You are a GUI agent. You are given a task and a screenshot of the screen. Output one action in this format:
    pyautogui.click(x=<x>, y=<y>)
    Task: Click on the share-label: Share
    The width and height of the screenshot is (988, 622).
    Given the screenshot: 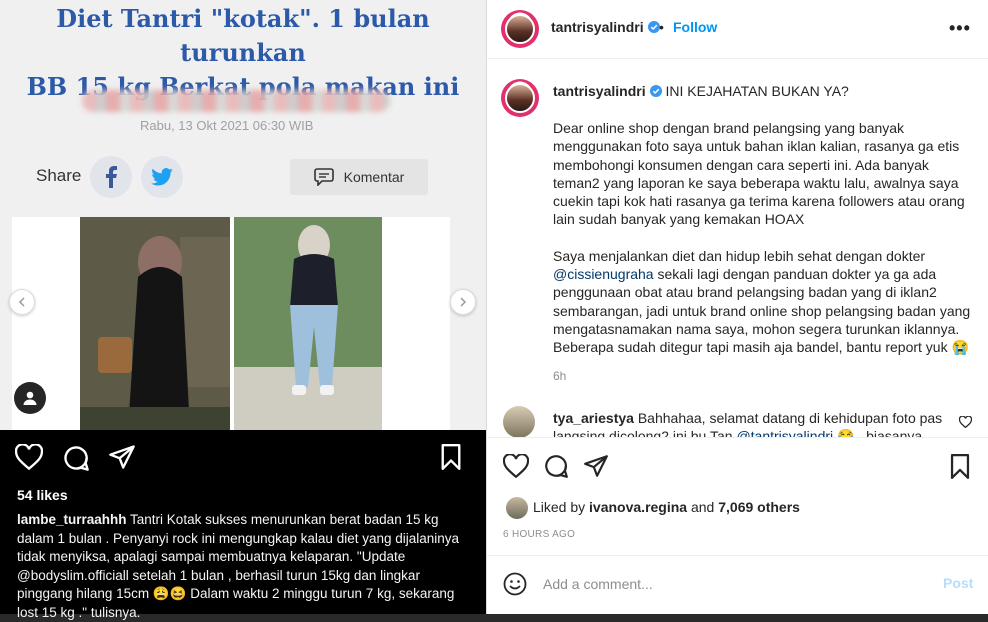 What is the action you would take?
    pyautogui.click(x=59, y=175)
    